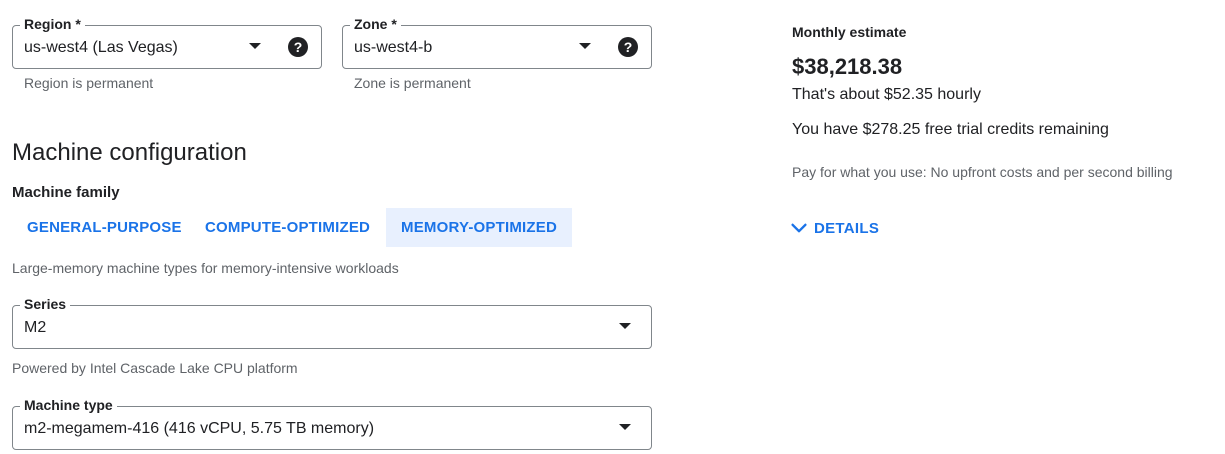 The width and height of the screenshot is (1225, 454). I want to click on region-select: Region * us-west4 (Las Vegas) ?, so click(167, 42).